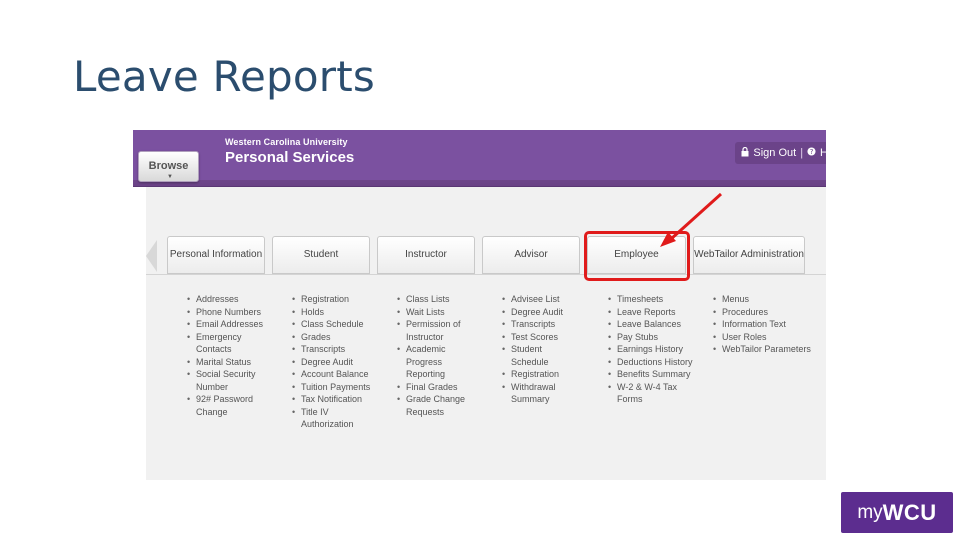 The width and height of the screenshot is (960, 540). I want to click on link-transcripts: Transcripts, so click(332, 349).